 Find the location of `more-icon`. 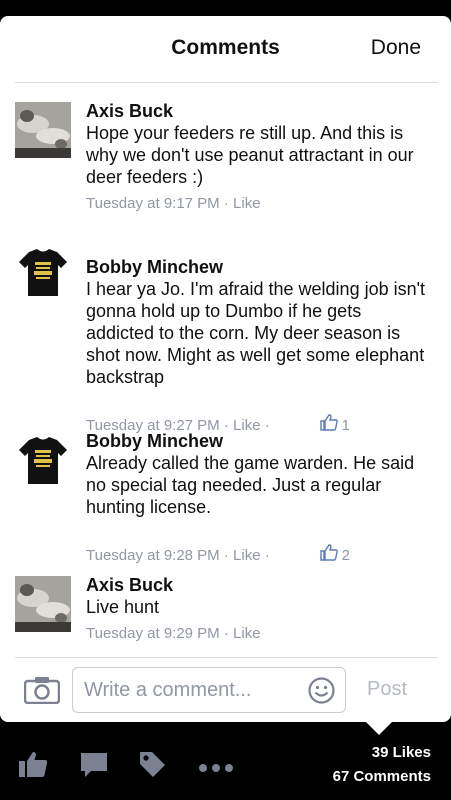

more-icon is located at coordinates (216, 769).